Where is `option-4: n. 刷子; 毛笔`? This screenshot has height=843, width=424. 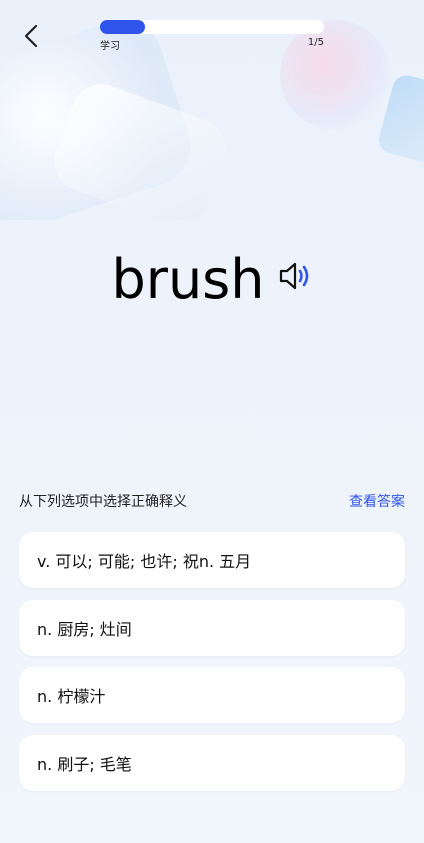
option-4: n. 刷子; 毛笔 is located at coordinates (212, 762).